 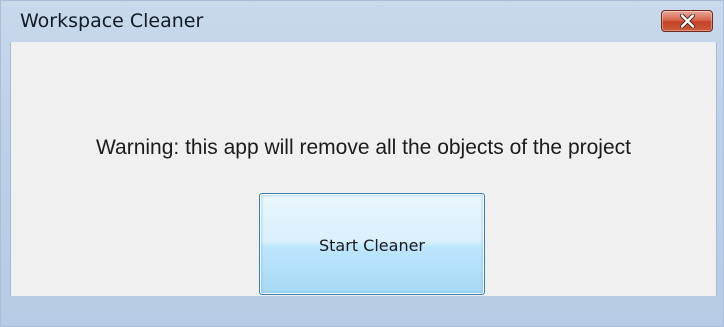 I want to click on close-button, so click(x=687, y=21).